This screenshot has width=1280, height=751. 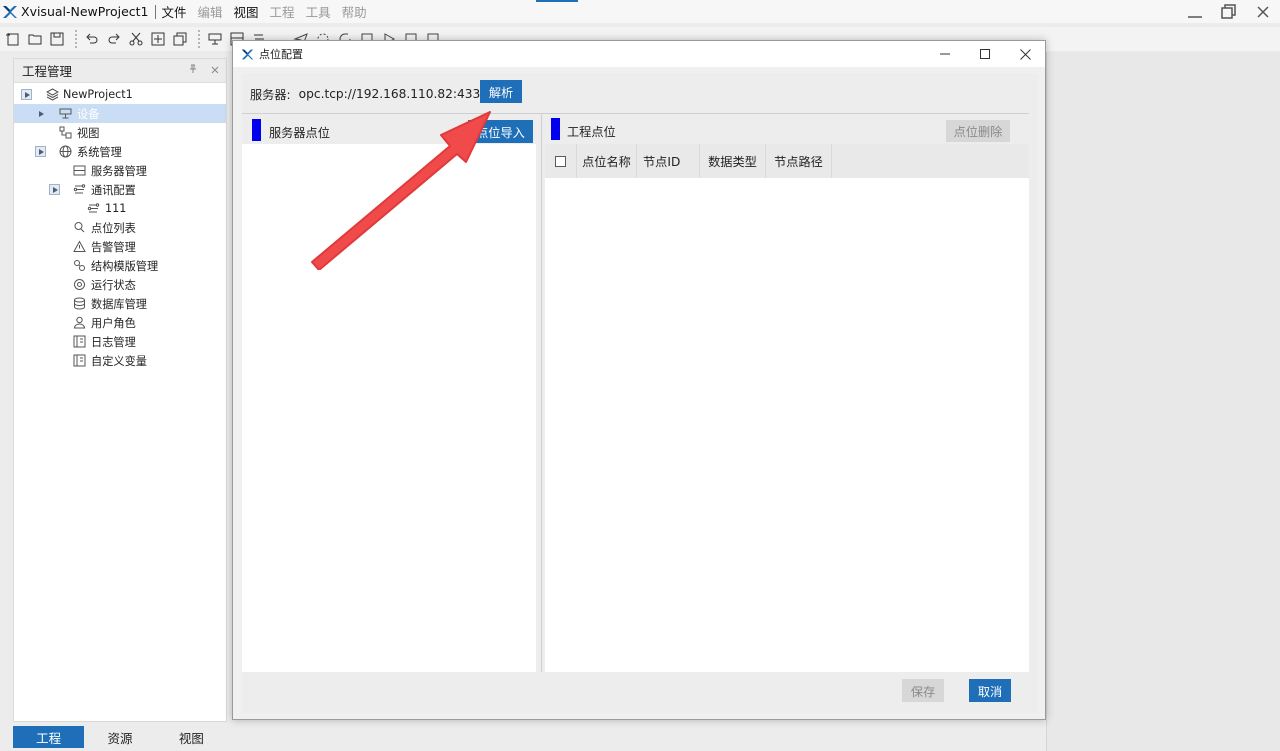 I want to click on title-bar: Xvisual-NewProject1 文件 编辑 视图 工程 工具 帮助, so click(x=640, y=11).